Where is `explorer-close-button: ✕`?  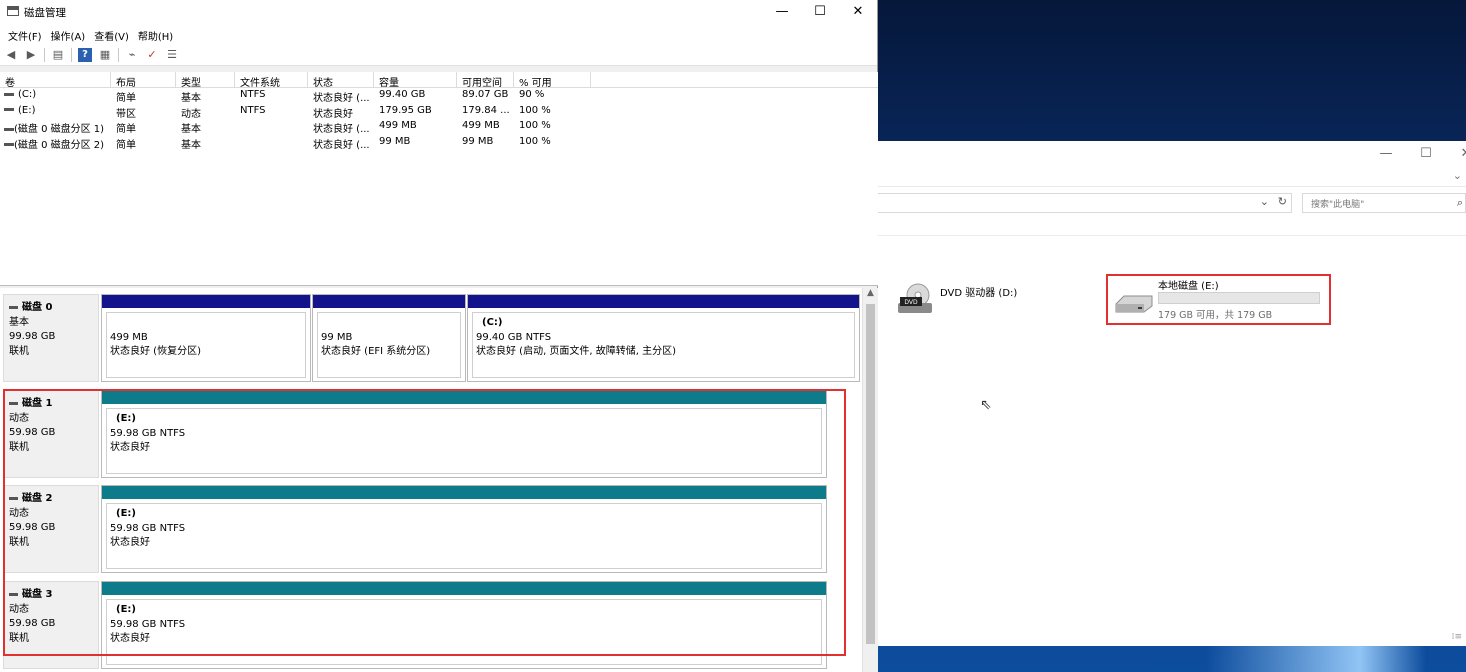 explorer-close-button: ✕ is located at coordinates (1457, 154).